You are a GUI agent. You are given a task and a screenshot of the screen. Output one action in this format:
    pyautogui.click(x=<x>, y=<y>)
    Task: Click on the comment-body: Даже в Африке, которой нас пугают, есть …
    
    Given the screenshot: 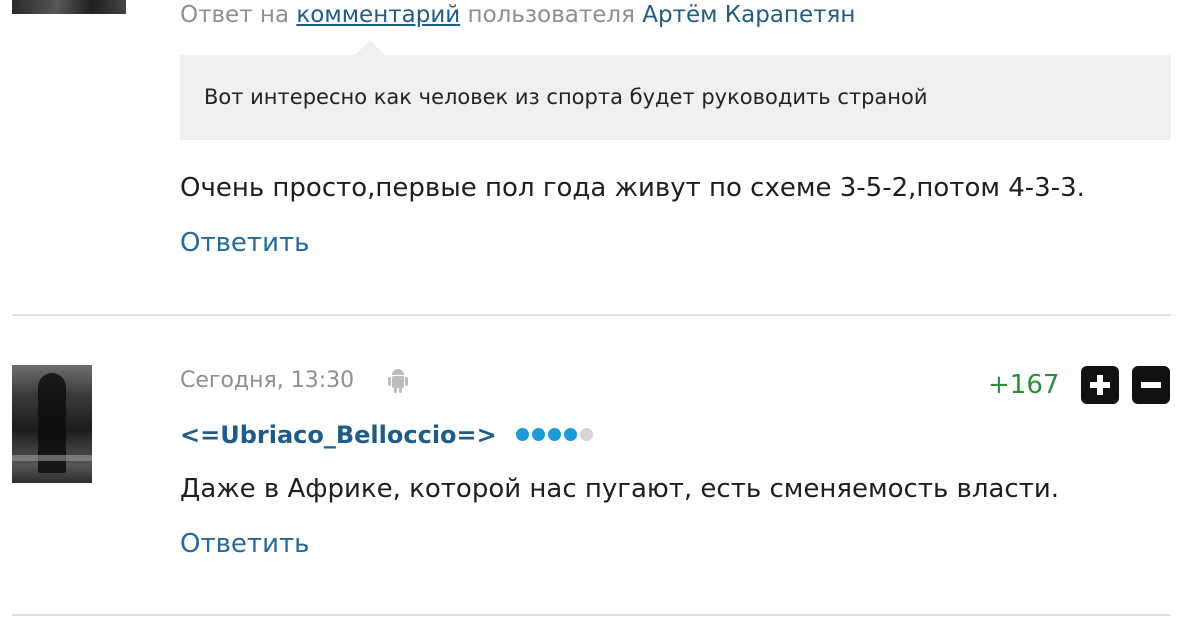 What is the action you would take?
    pyautogui.click(x=620, y=489)
    